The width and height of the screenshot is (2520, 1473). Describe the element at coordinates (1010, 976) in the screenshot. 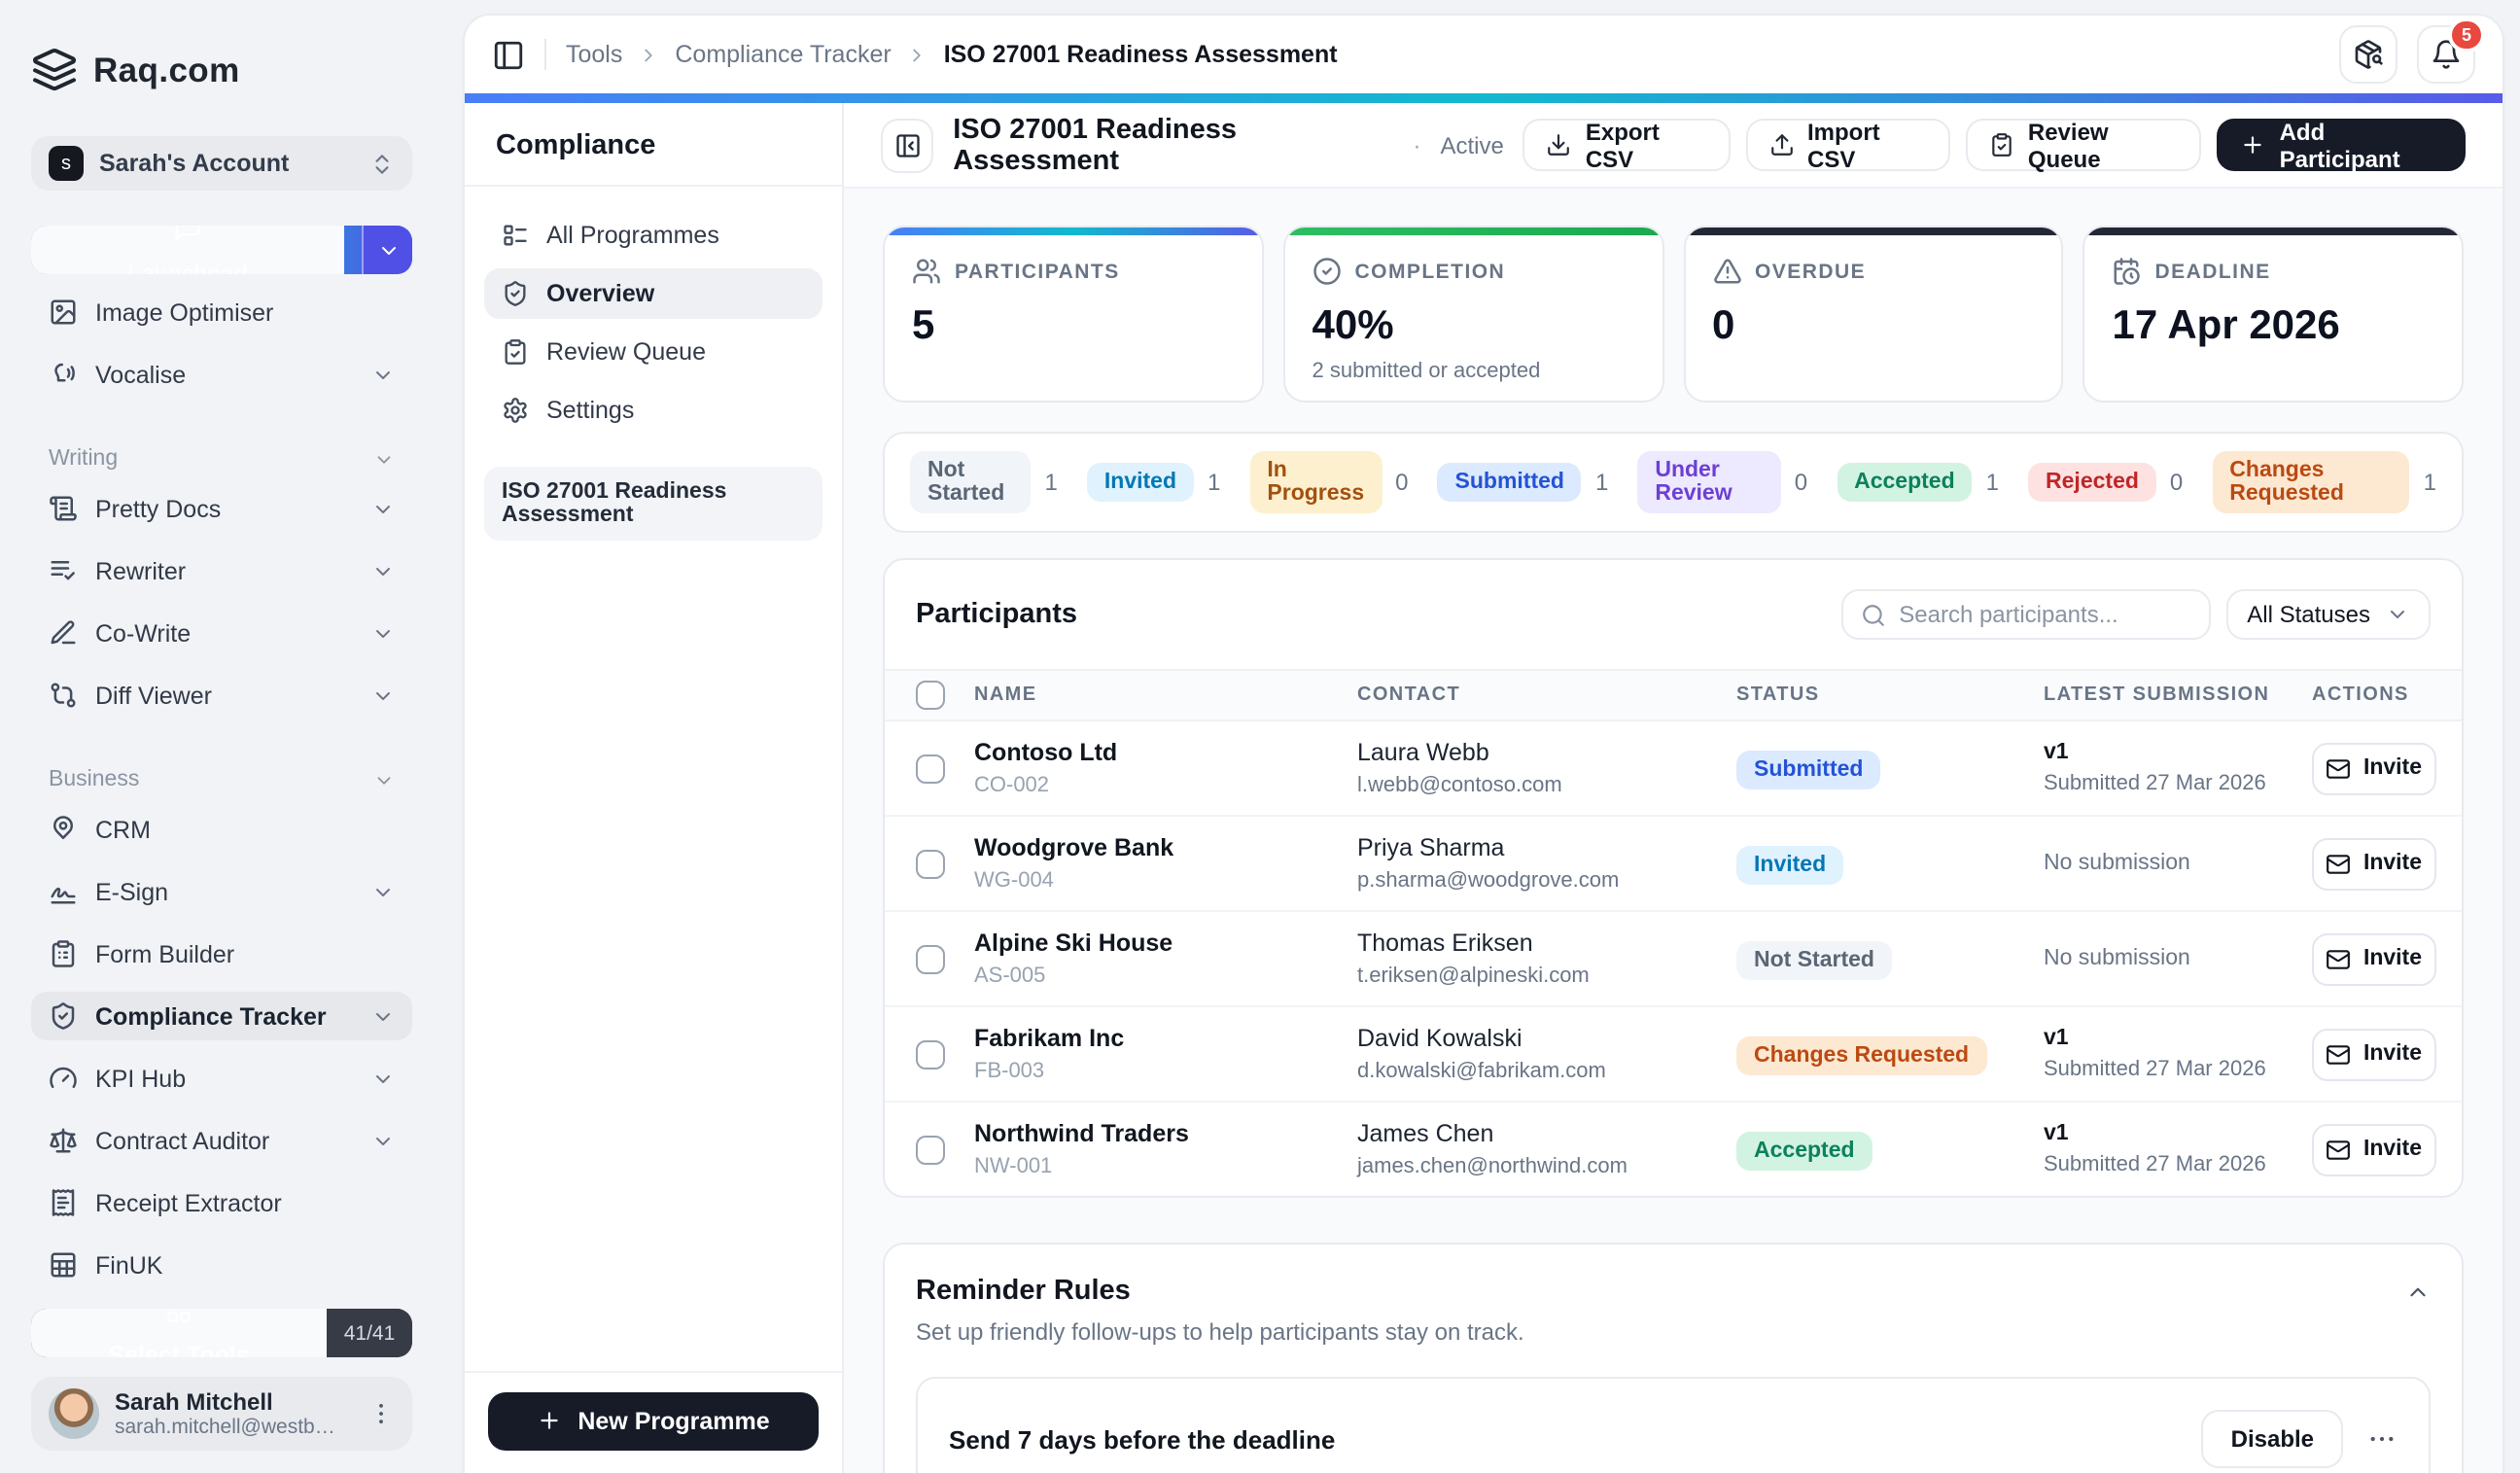

I see `participant-code: AS-005` at that location.